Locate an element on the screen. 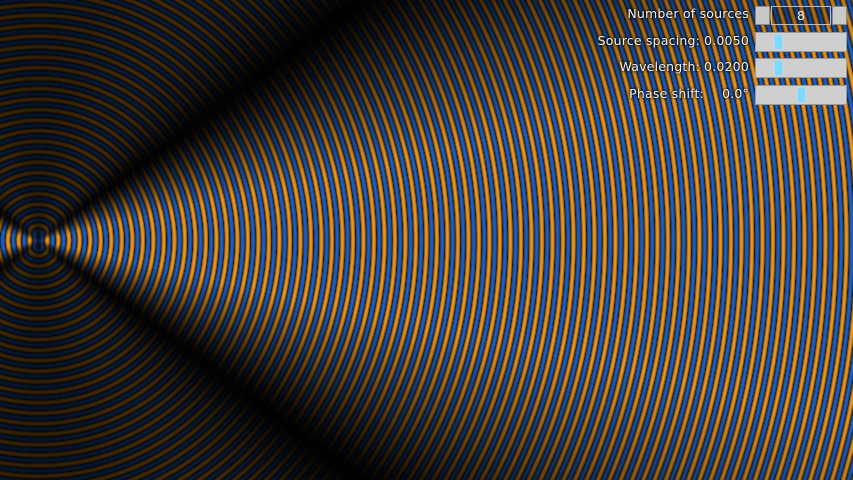  decrement-sources-button is located at coordinates (762, 15).